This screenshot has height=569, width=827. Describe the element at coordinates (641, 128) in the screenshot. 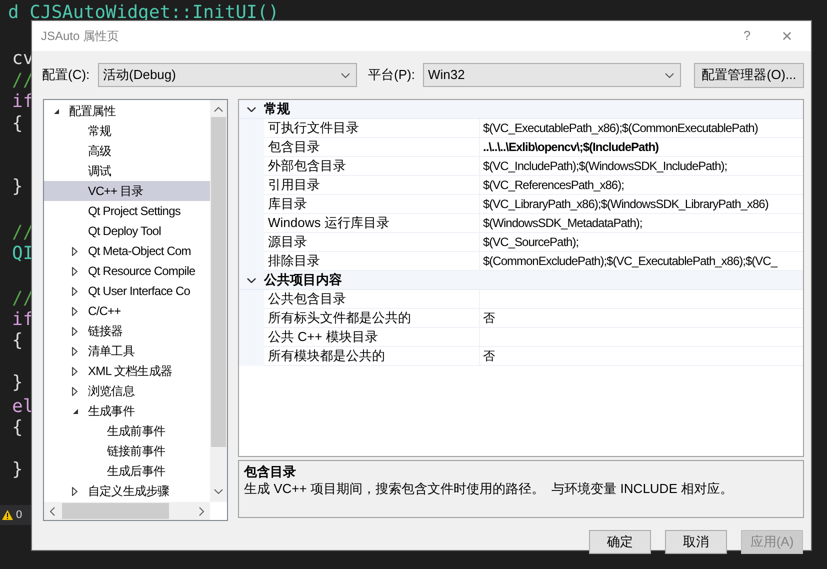

I see `property-value: $(VC_ExecutablePath_x86);$(CommonExecutablePath)` at that location.